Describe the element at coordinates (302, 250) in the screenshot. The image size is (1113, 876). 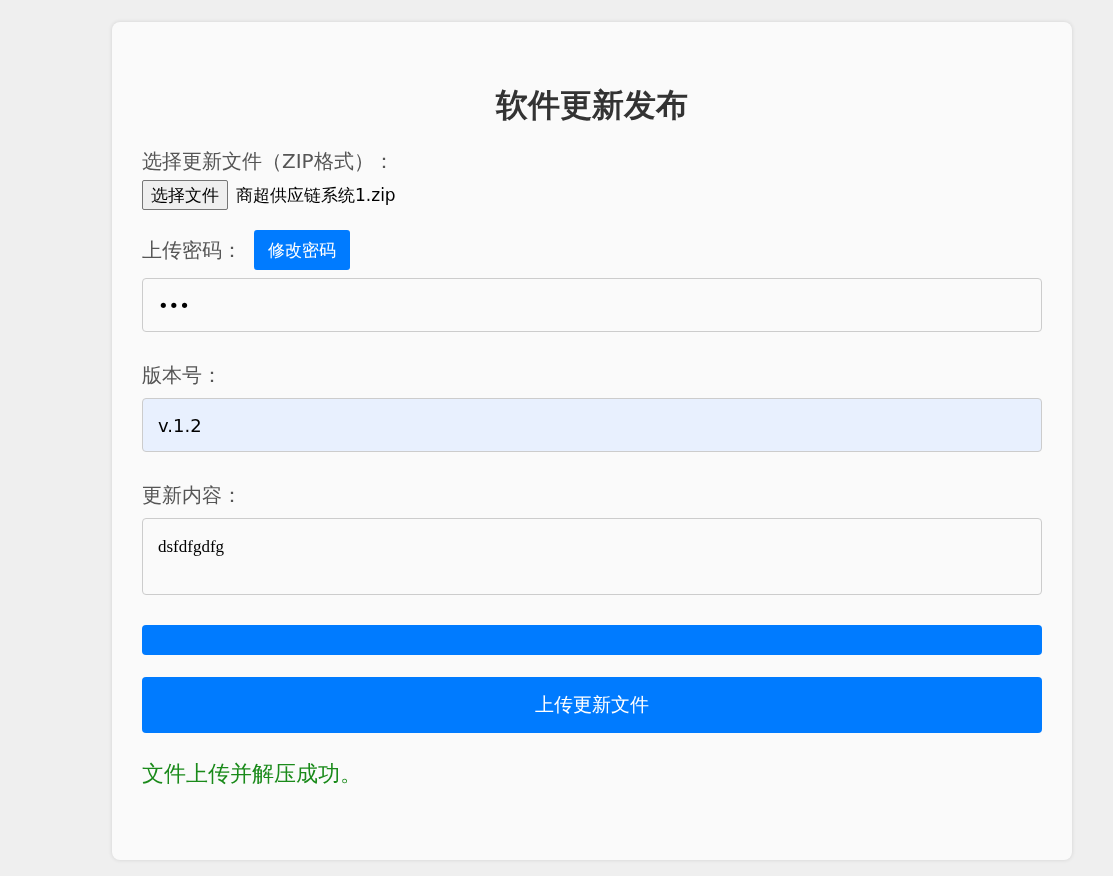
I see `change-password-button: 修改密码` at that location.